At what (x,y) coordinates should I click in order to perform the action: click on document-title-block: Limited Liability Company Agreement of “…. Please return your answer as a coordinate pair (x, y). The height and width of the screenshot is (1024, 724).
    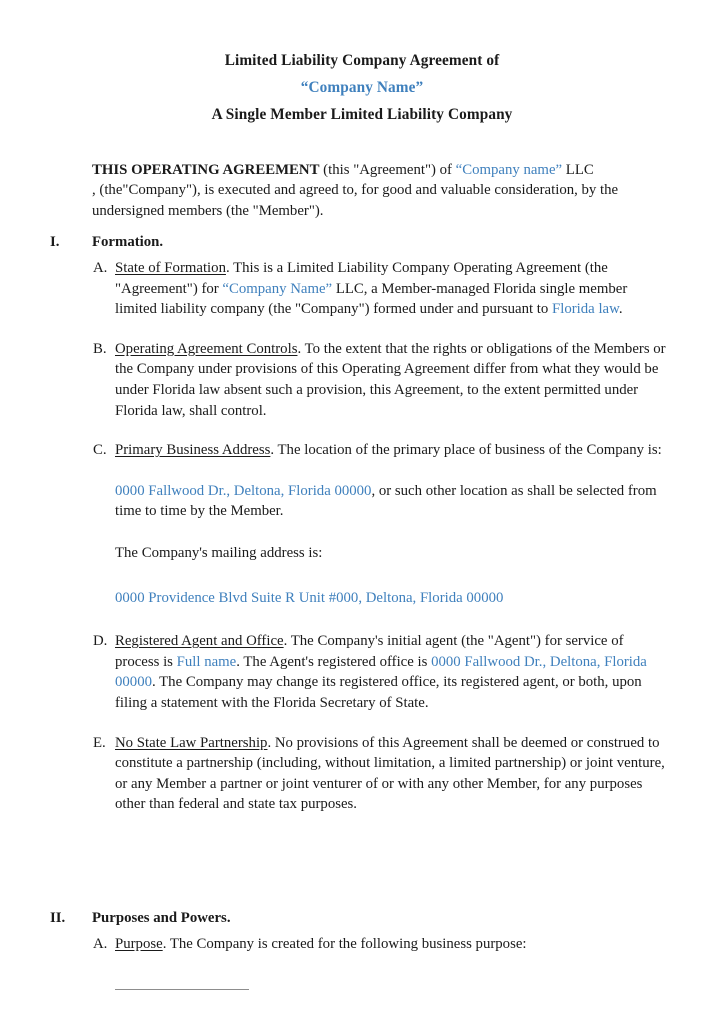
    Looking at the image, I should click on (362, 88).